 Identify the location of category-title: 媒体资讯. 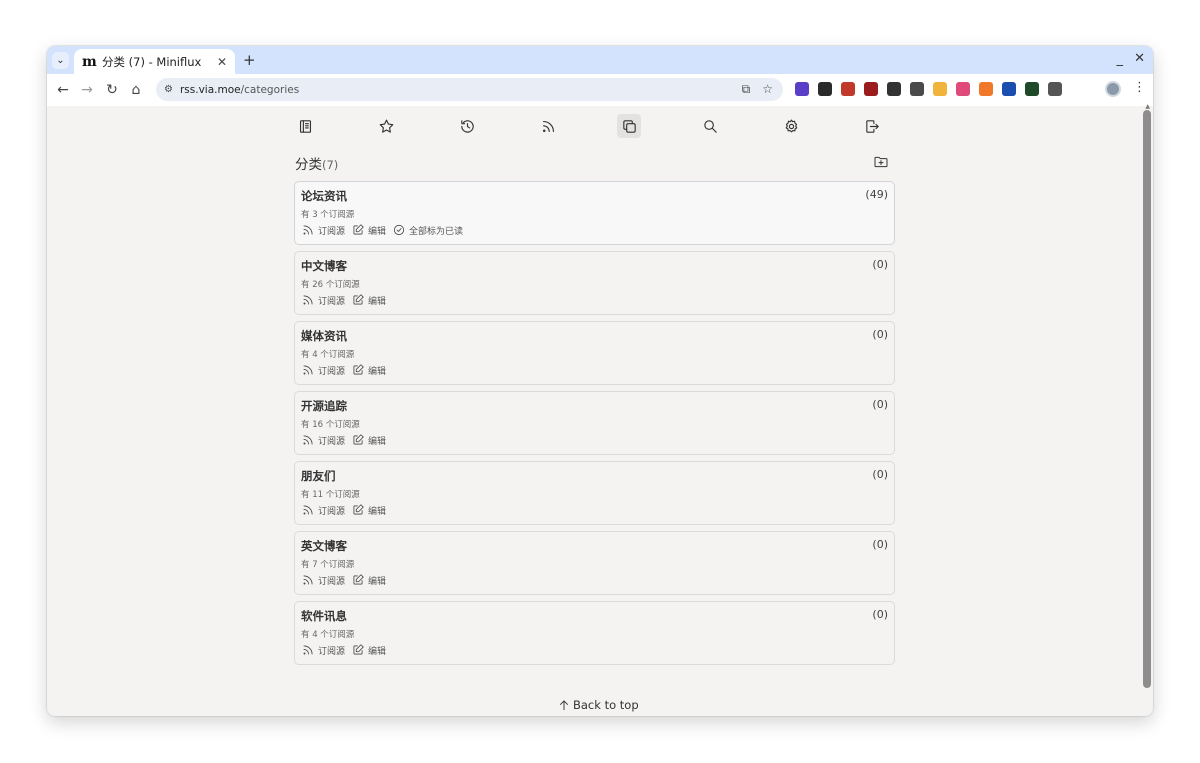
(594, 336).